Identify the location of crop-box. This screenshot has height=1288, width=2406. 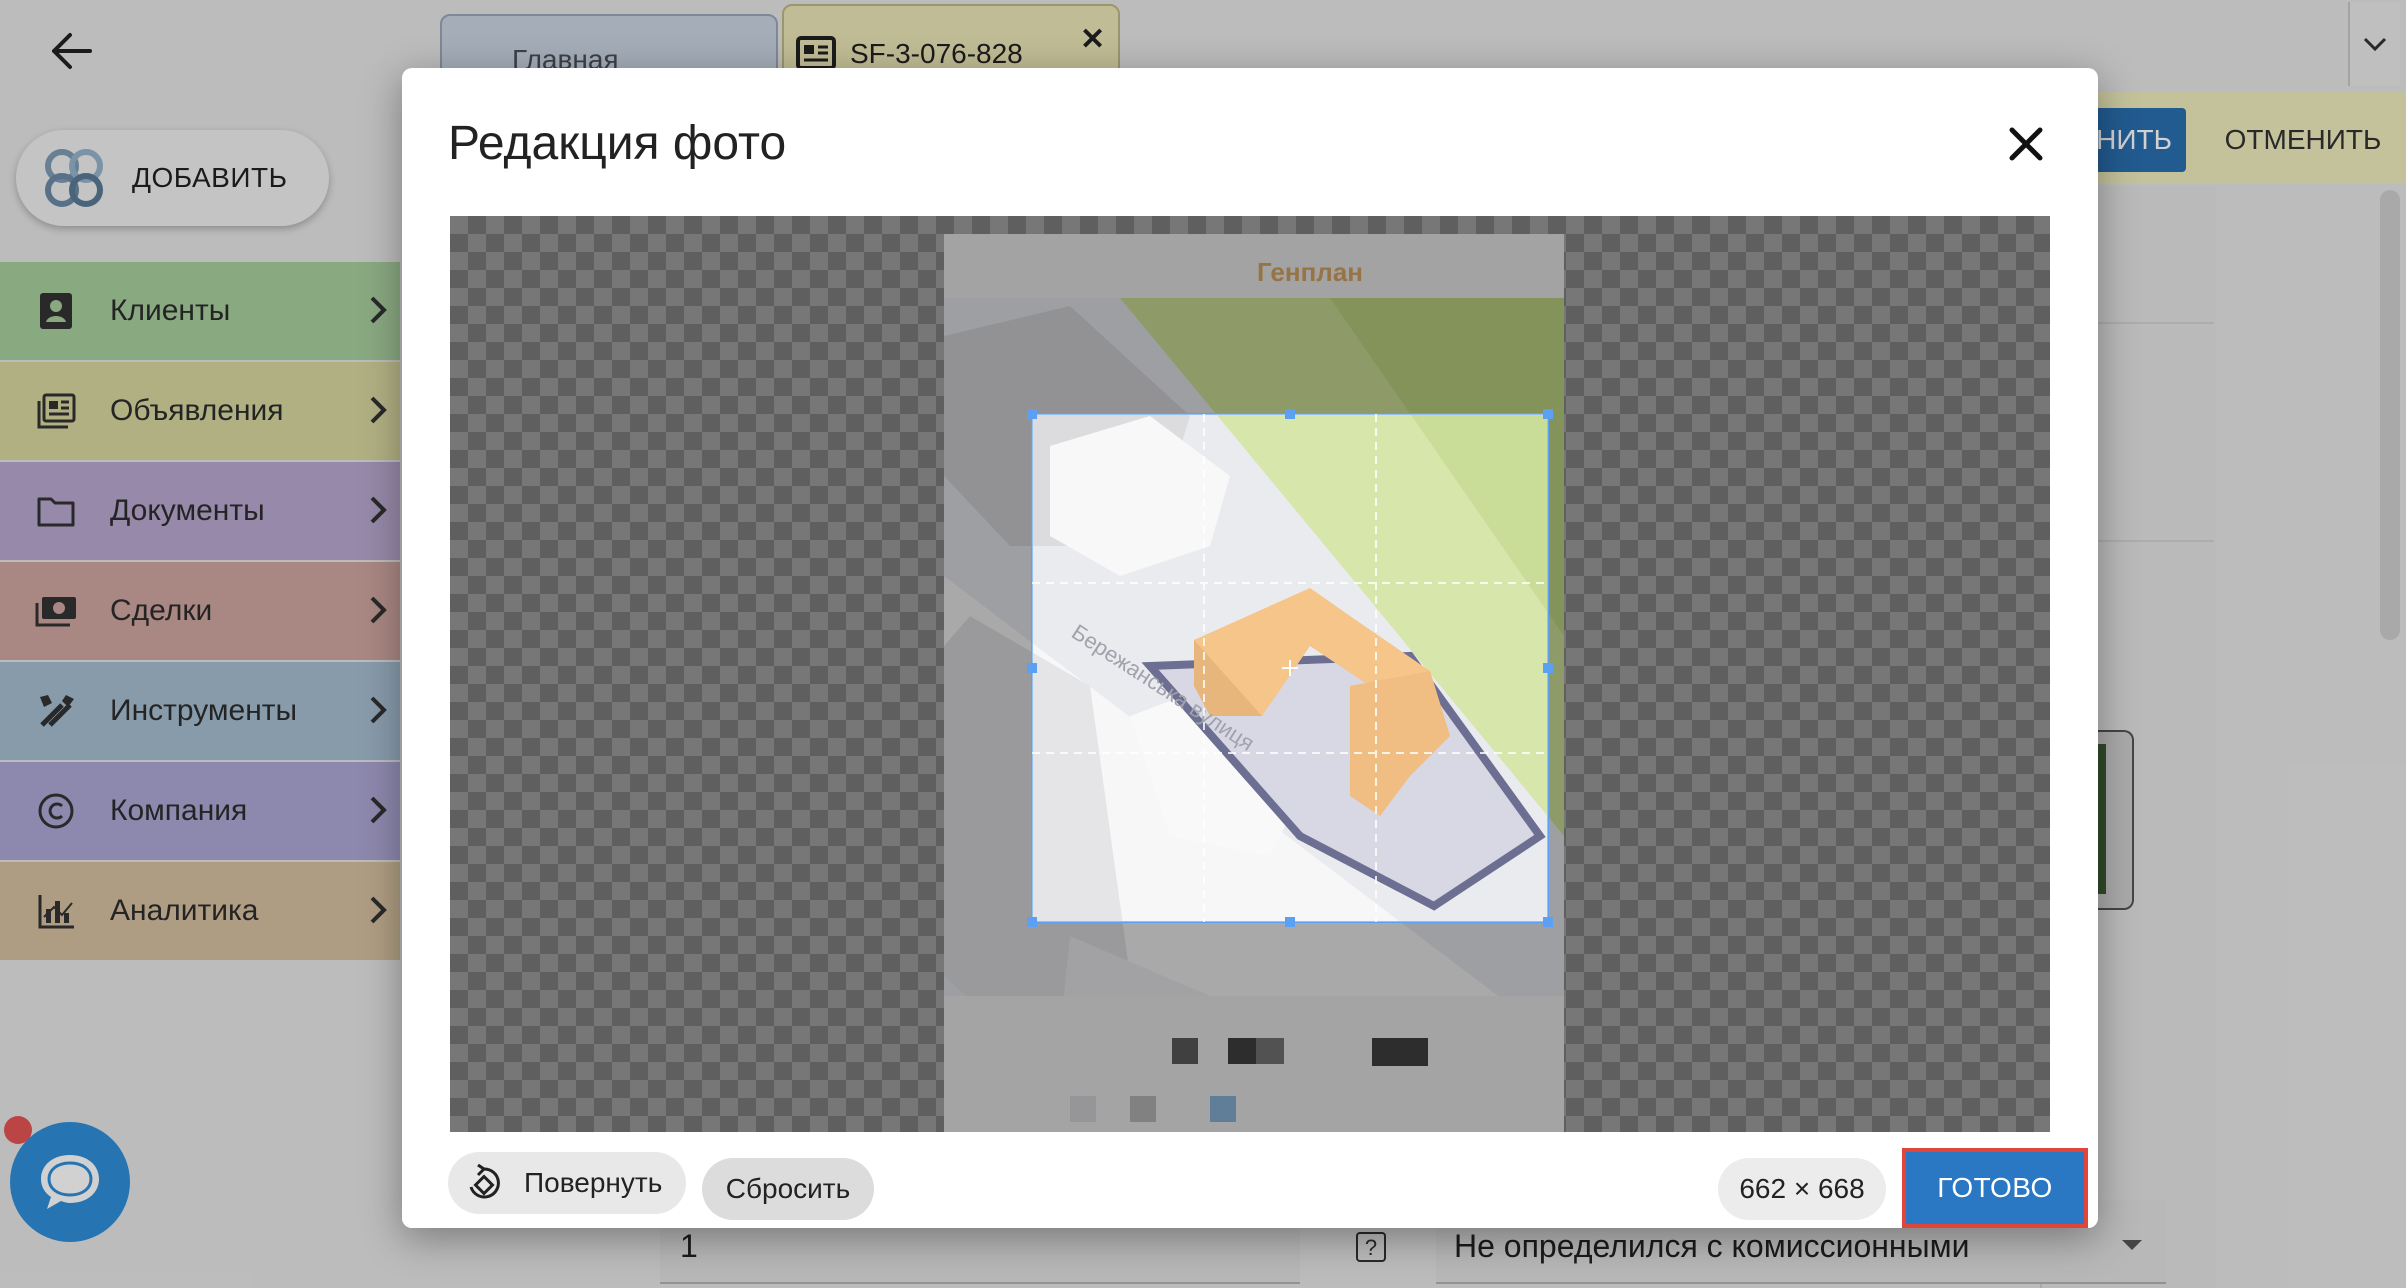
(1290, 668).